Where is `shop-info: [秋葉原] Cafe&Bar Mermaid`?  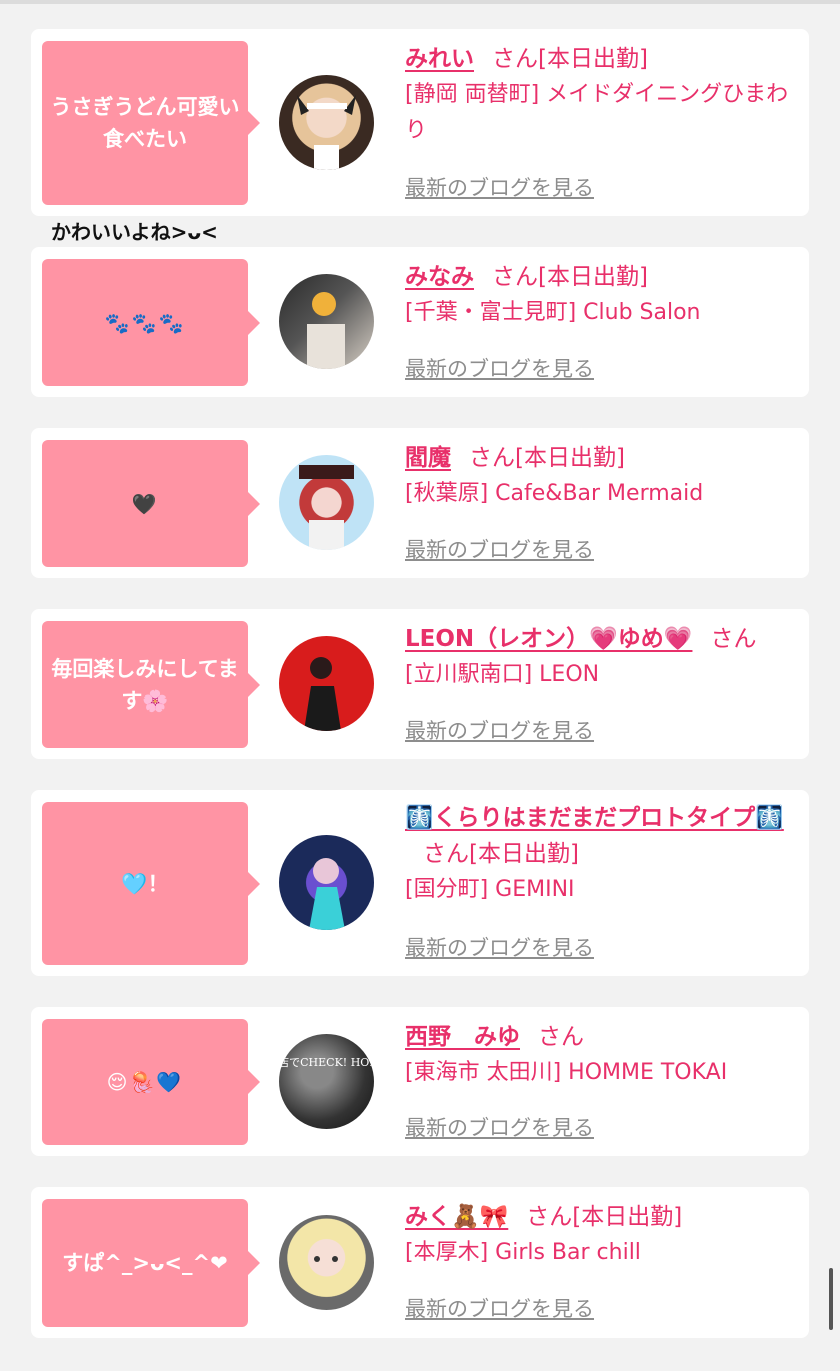 shop-info: [秋葉原] Cafe&Bar Mermaid is located at coordinates (600, 494).